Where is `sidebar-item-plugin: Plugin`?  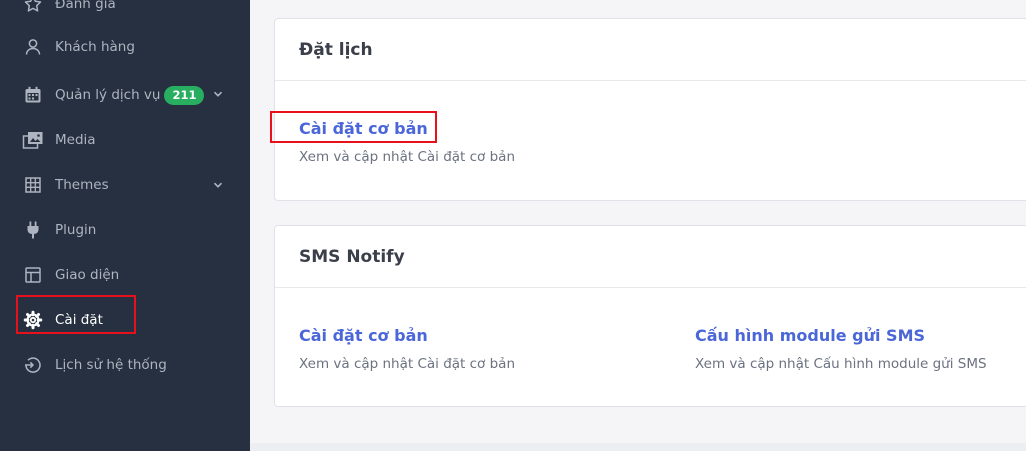
sidebar-item-plugin: Plugin is located at coordinates (59, 230).